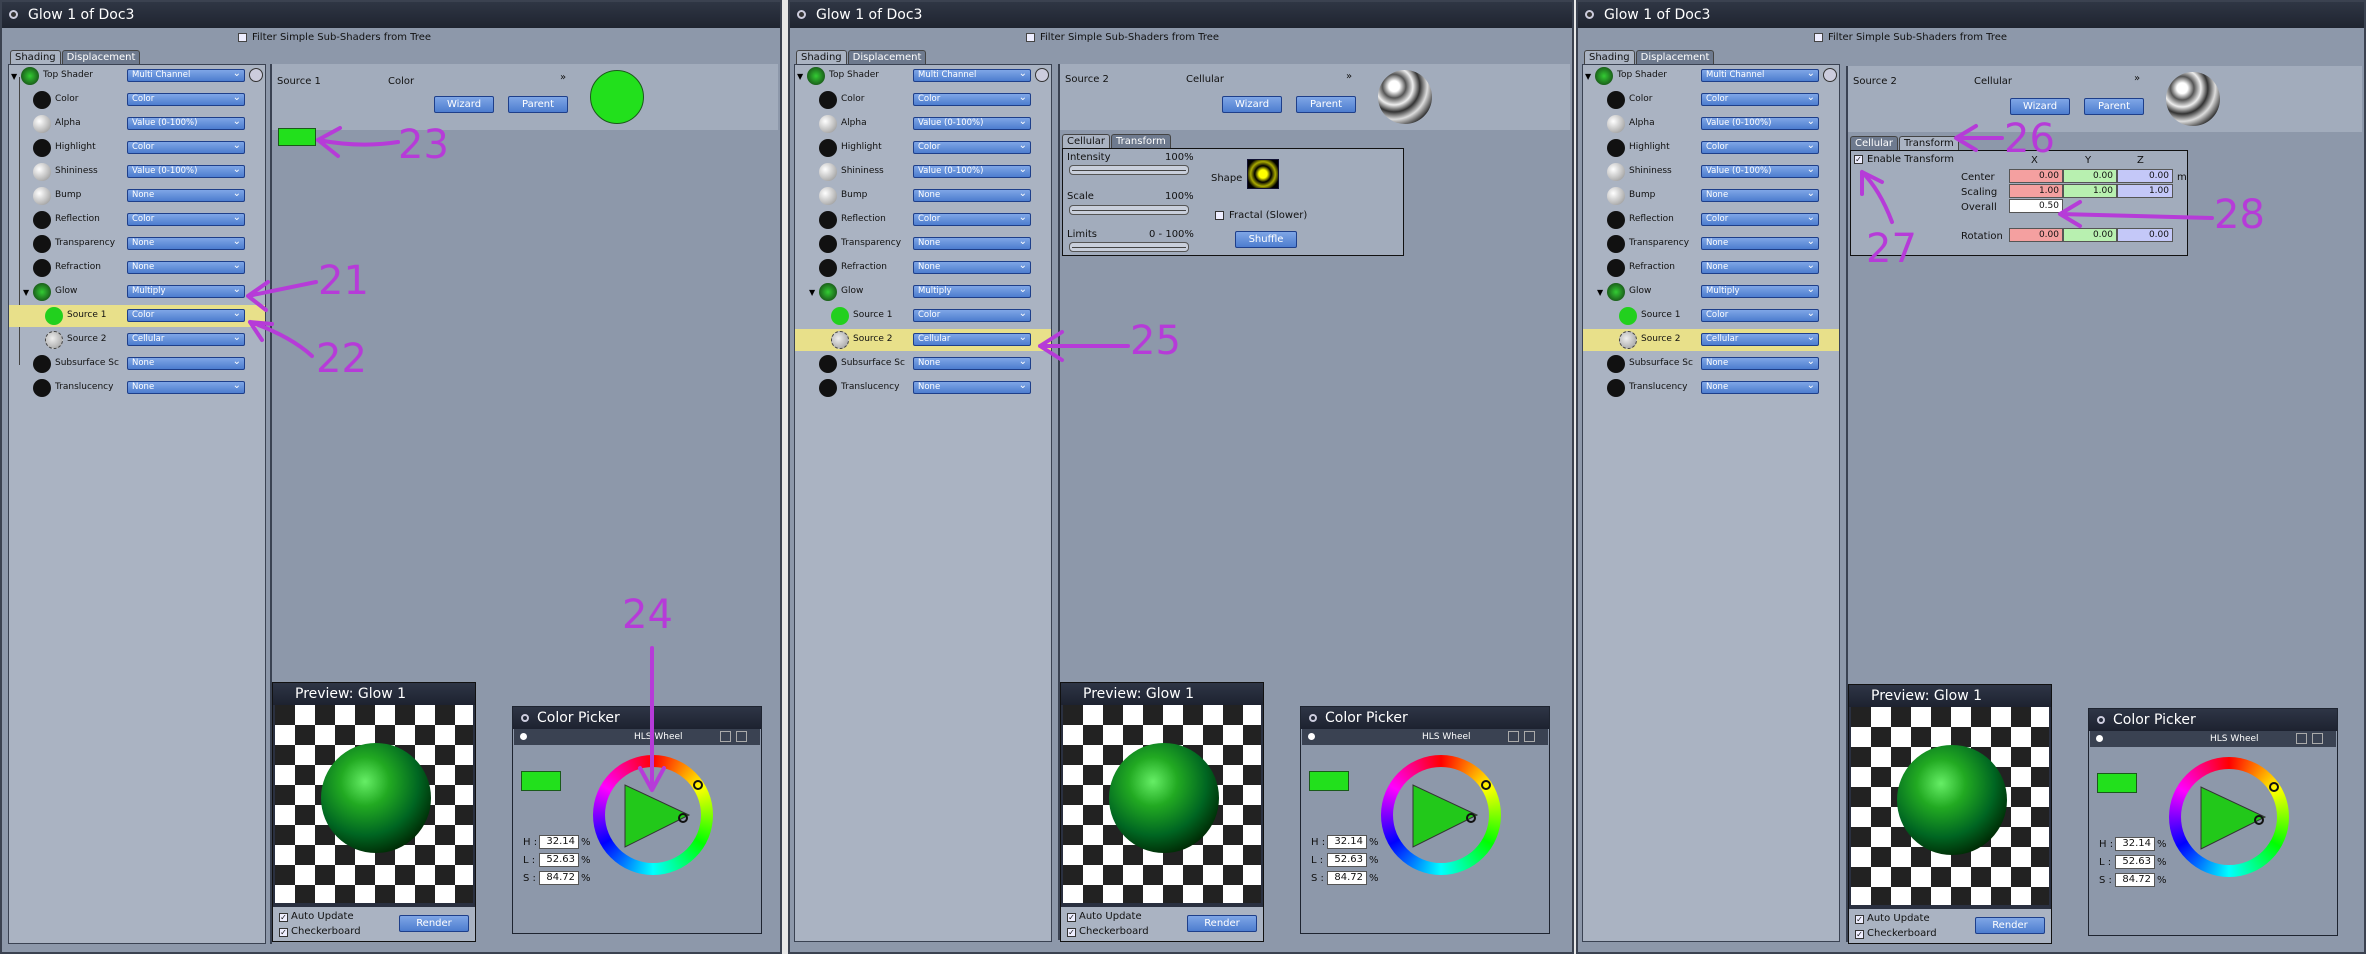 The width and height of the screenshot is (2366, 954). Describe the element at coordinates (2137, 78) in the screenshot. I see `collapse-icon: »` at that location.